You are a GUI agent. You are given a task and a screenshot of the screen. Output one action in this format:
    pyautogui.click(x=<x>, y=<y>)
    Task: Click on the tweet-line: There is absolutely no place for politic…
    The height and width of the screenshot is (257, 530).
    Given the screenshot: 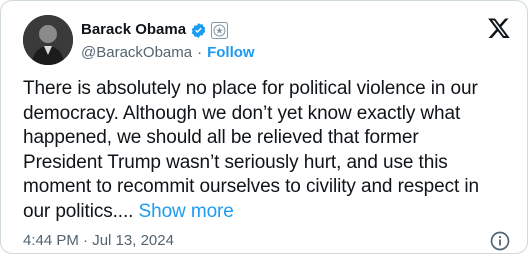 What is the action you would take?
    pyautogui.click(x=250, y=88)
    